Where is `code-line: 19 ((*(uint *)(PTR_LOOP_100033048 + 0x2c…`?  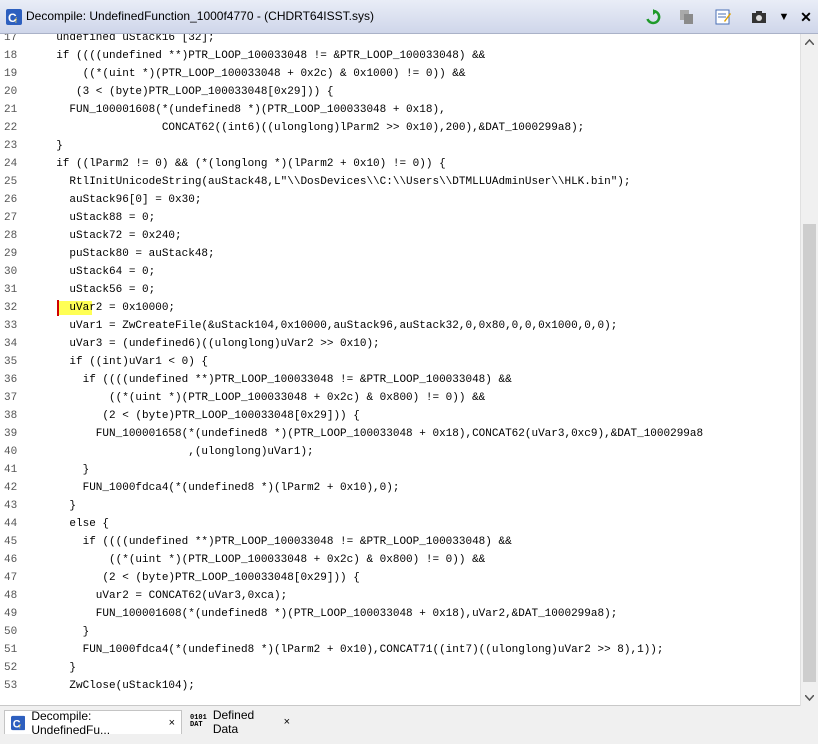 code-line: 19 ((*(uint *)(PTR_LOOP_100033048 + 0x2c… is located at coordinates (400, 74).